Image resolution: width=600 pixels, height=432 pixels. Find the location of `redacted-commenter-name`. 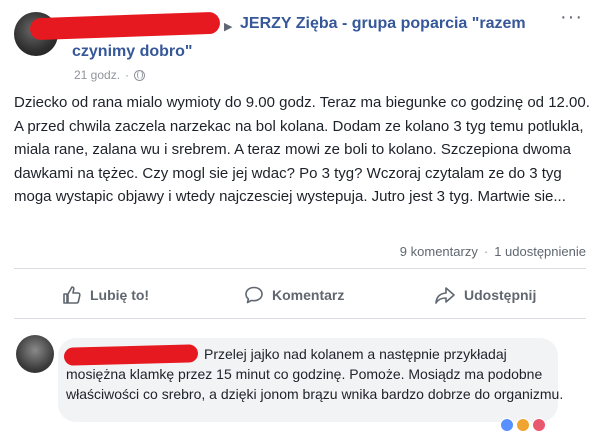

redacted-commenter-name is located at coordinates (131, 355).